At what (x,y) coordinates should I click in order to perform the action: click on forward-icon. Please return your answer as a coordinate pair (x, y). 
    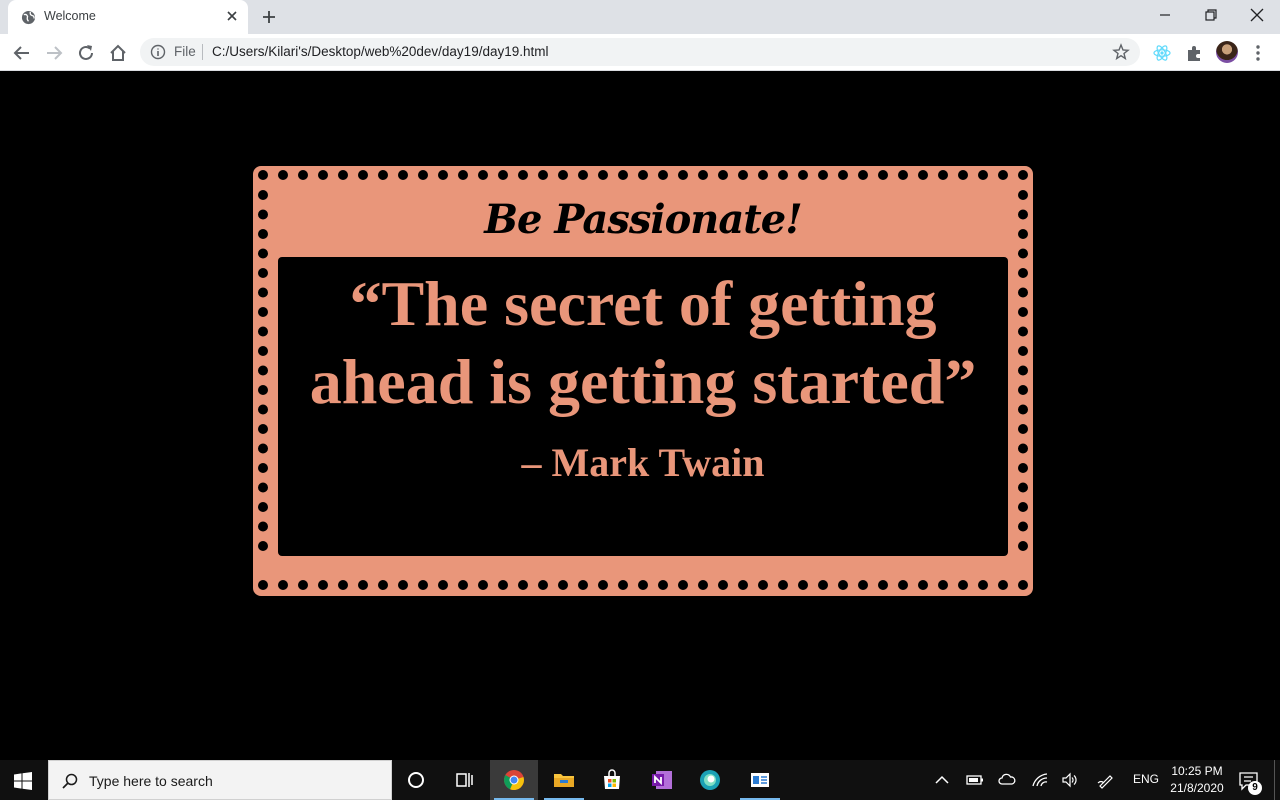
    Looking at the image, I should click on (54, 53).